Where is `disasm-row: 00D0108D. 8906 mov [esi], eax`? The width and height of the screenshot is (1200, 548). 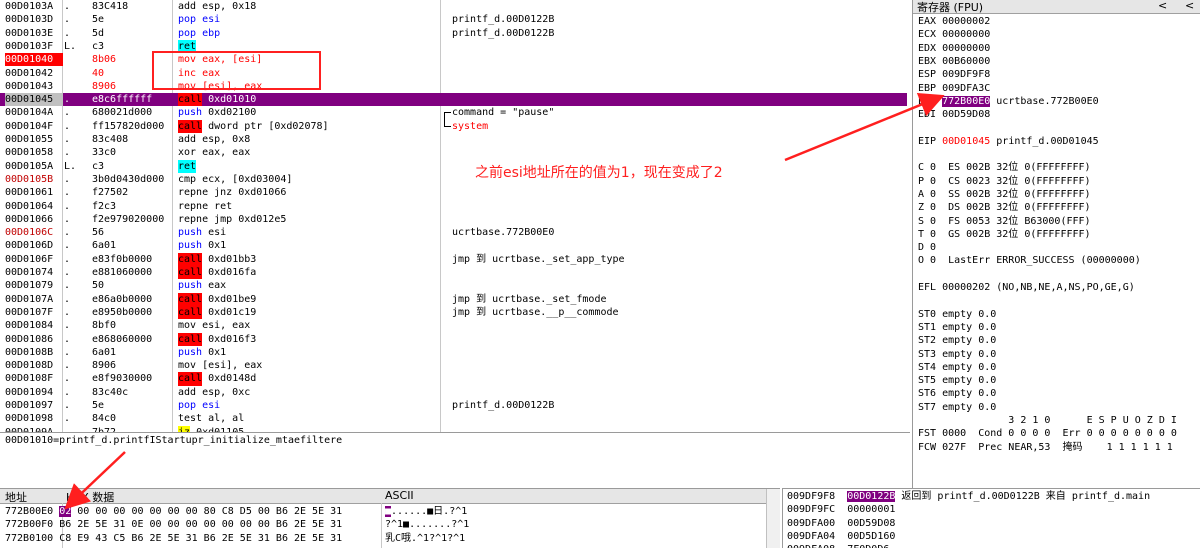
disasm-row: 00D0108D. 8906 mov [esi], eax is located at coordinates (453, 365).